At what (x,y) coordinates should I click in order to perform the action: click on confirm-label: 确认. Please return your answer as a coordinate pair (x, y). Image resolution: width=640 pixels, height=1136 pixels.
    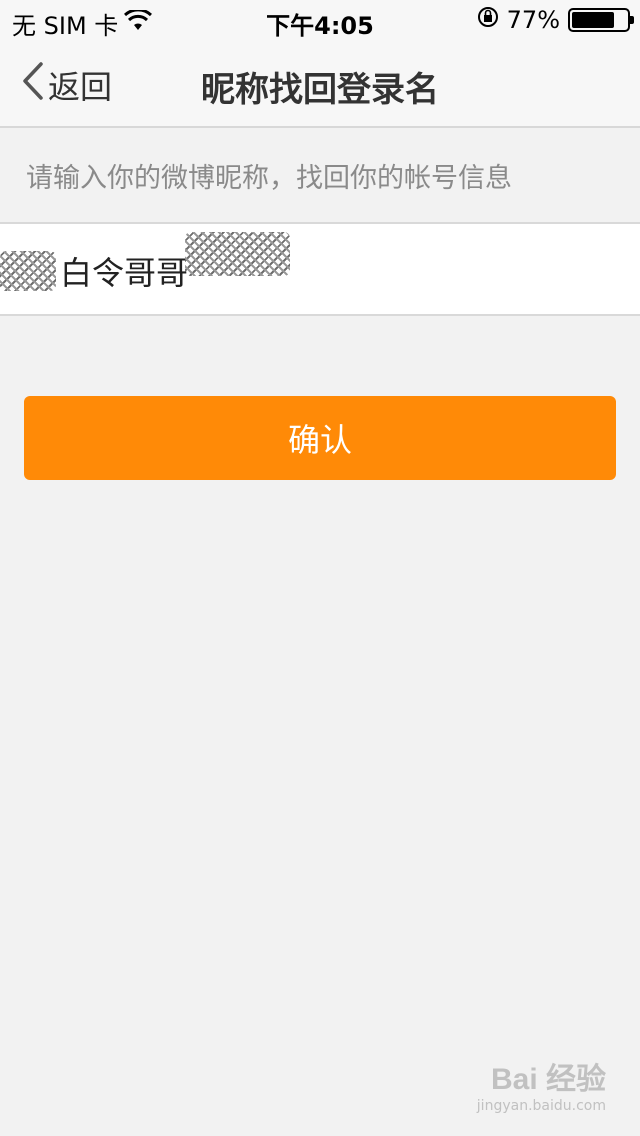
    Looking at the image, I should click on (319, 440).